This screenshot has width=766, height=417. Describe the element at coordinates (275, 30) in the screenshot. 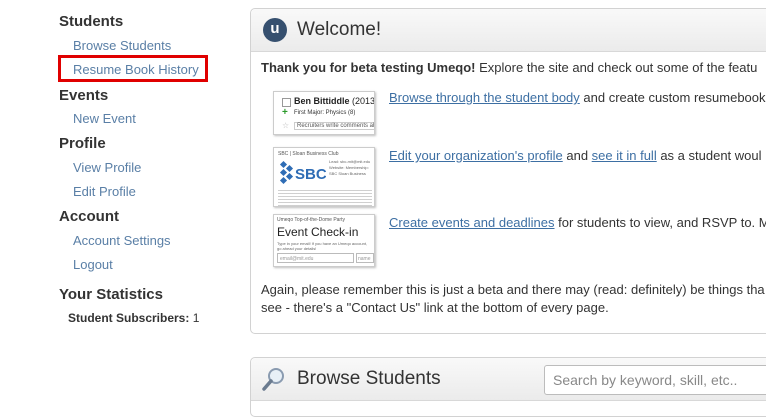

I see `umeqo-logo-icon: u` at that location.